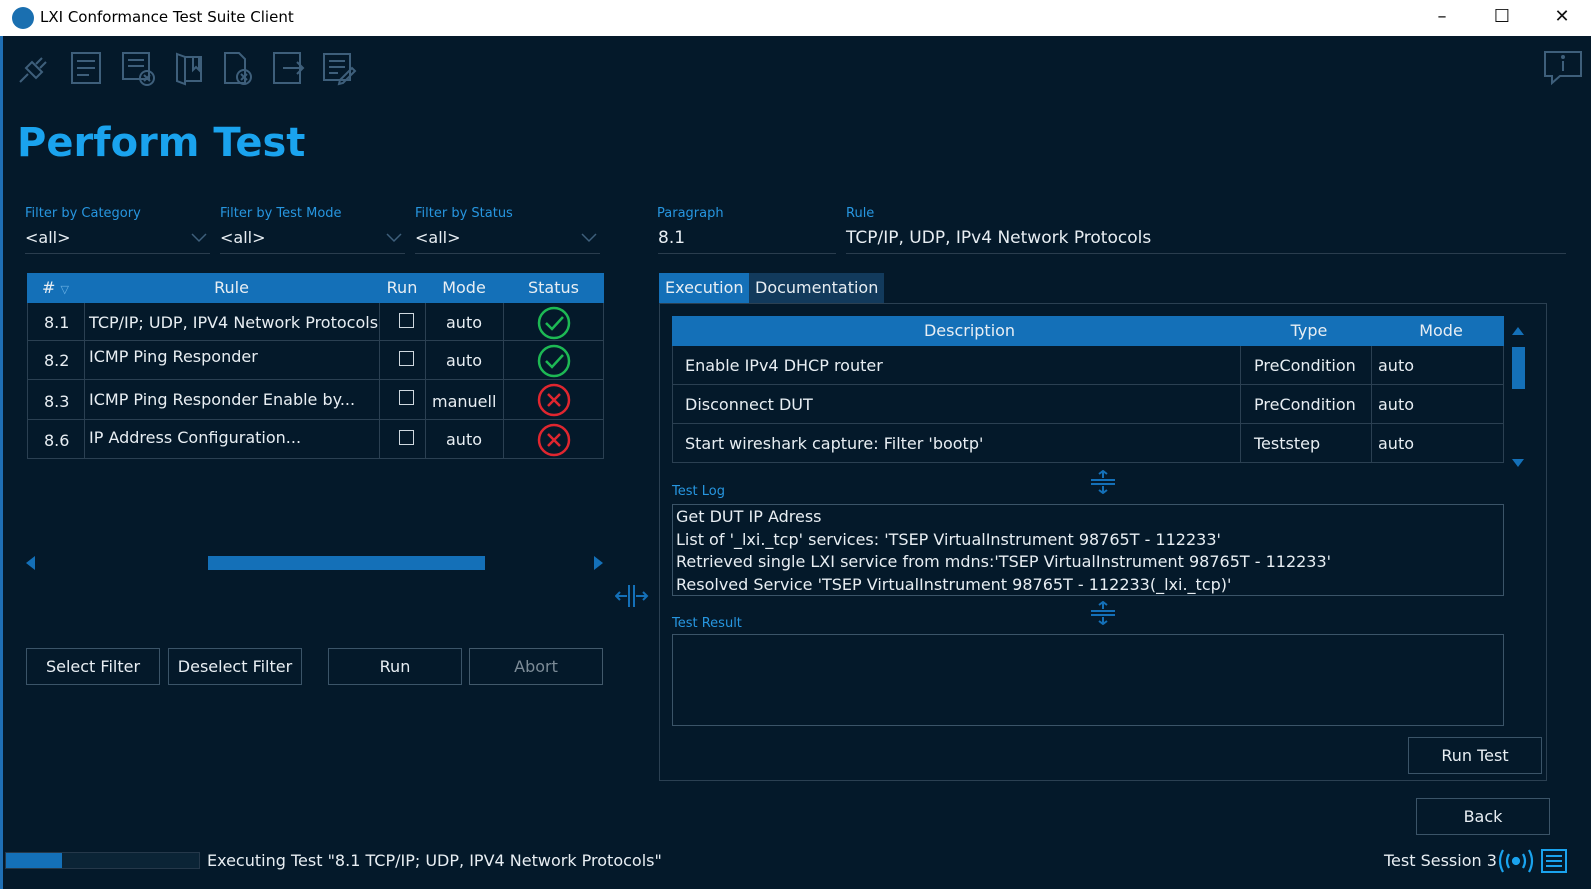 This screenshot has width=1591, height=889. What do you see at coordinates (969, 330) in the screenshot?
I see `column-header-description: Description` at bounding box center [969, 330].